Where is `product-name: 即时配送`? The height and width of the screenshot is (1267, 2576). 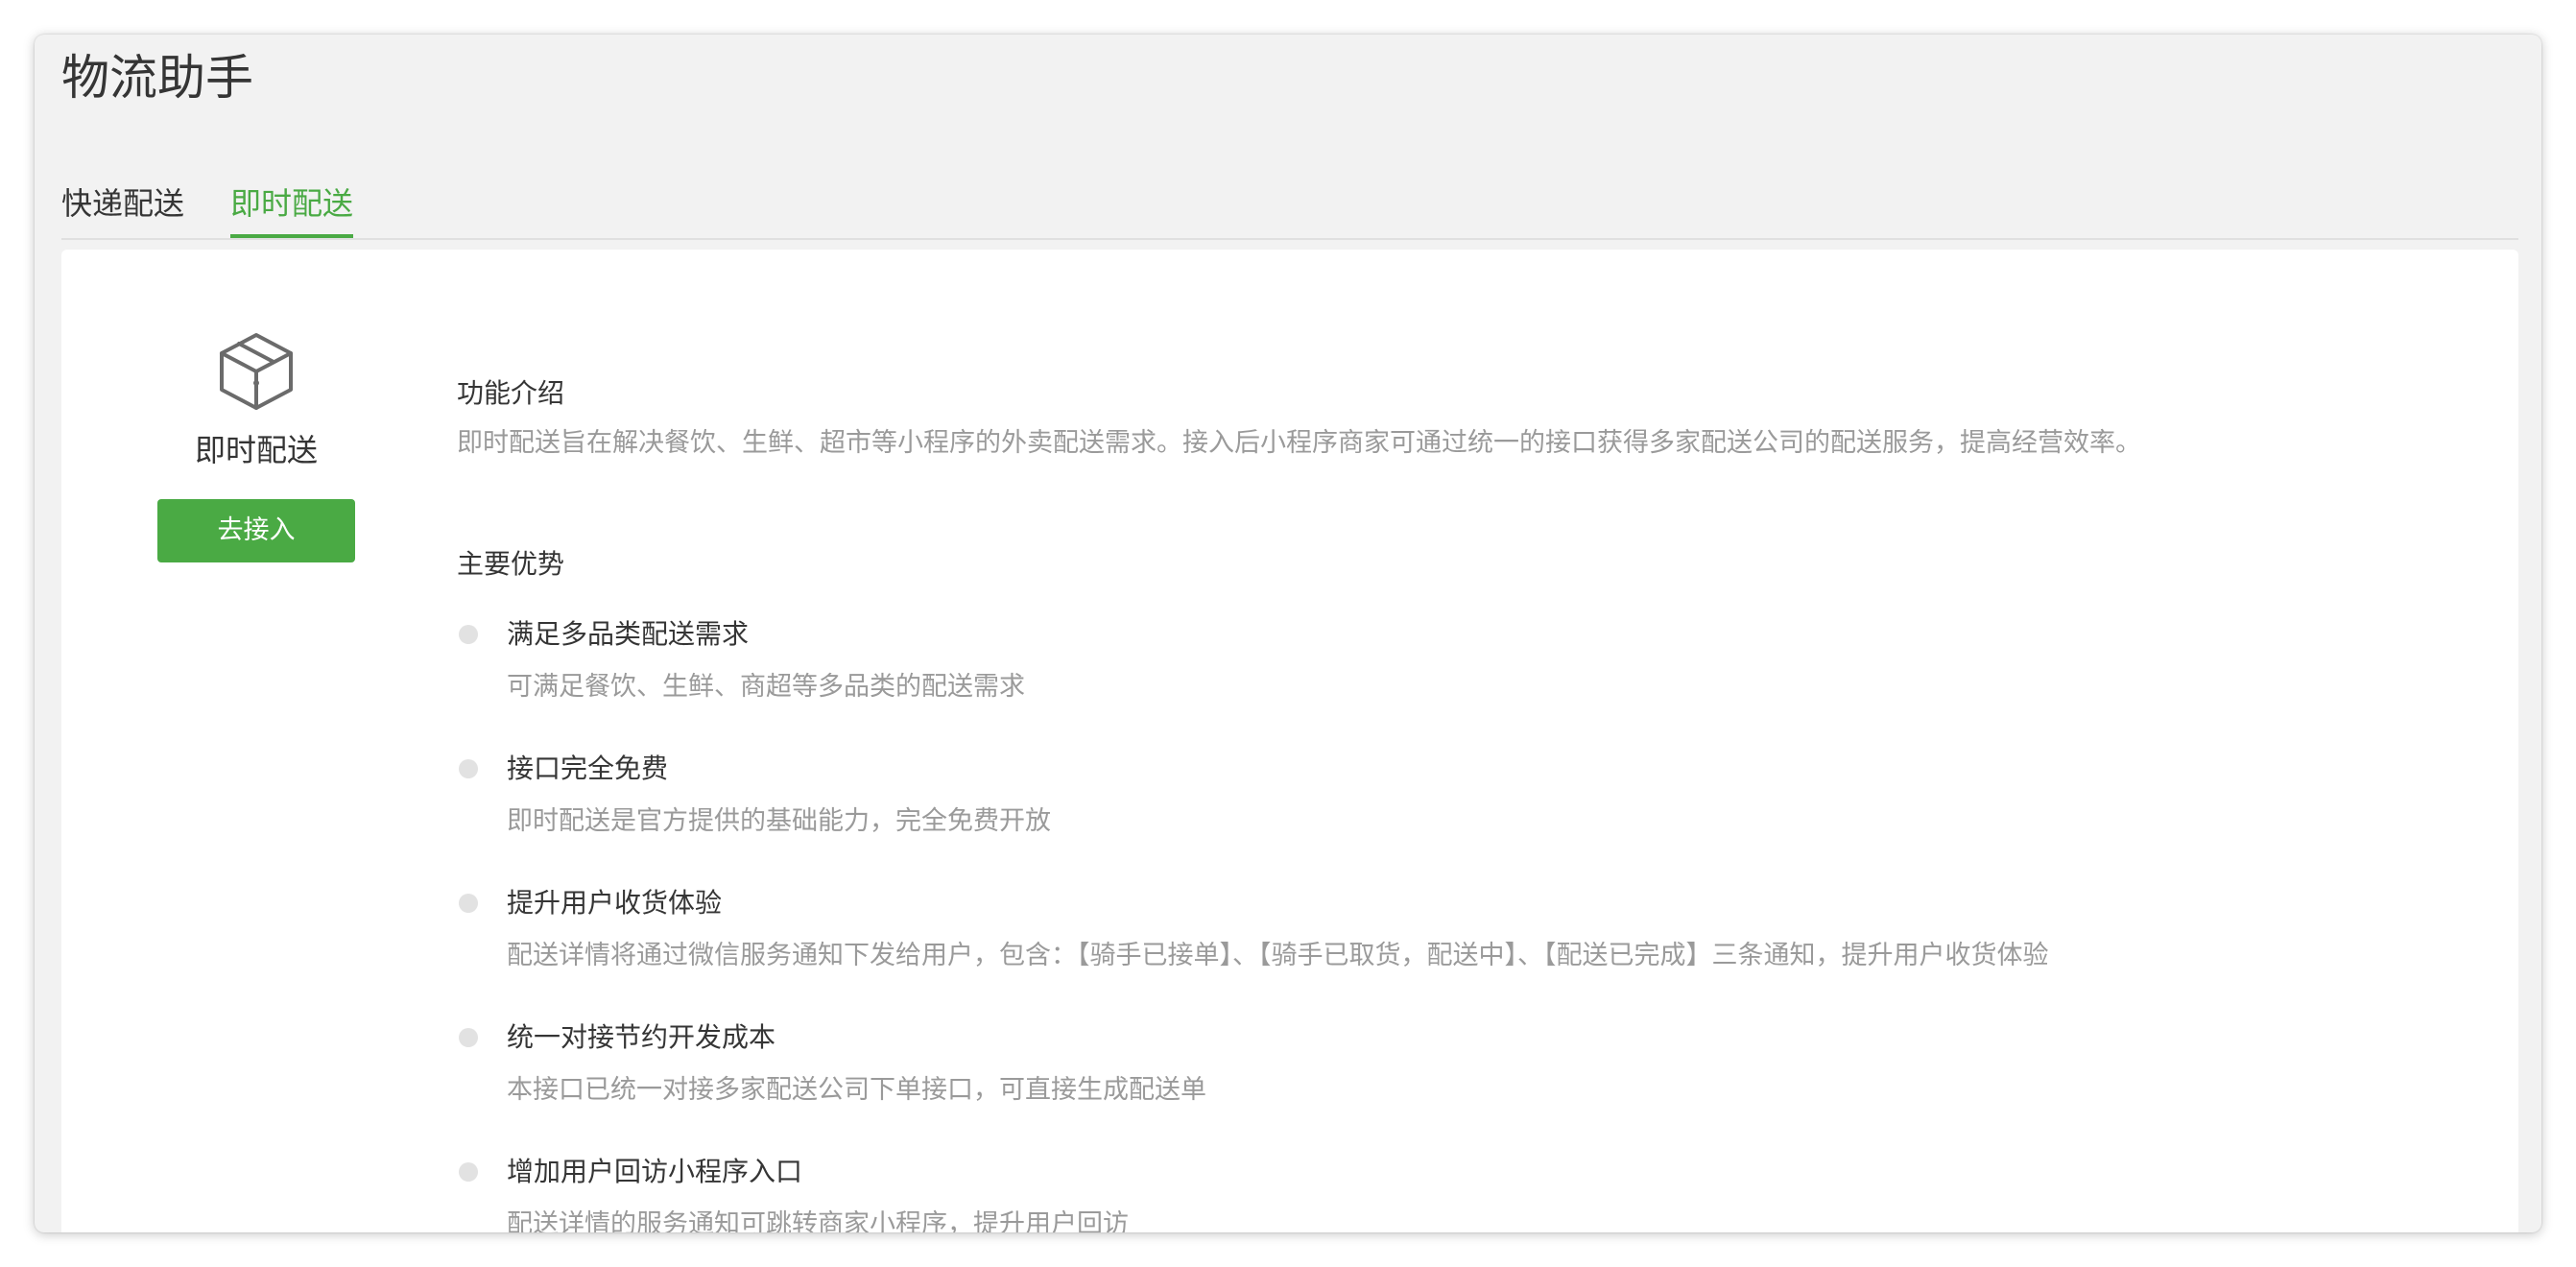
product-name: 即时配送 is located at coordinates (256, 450).